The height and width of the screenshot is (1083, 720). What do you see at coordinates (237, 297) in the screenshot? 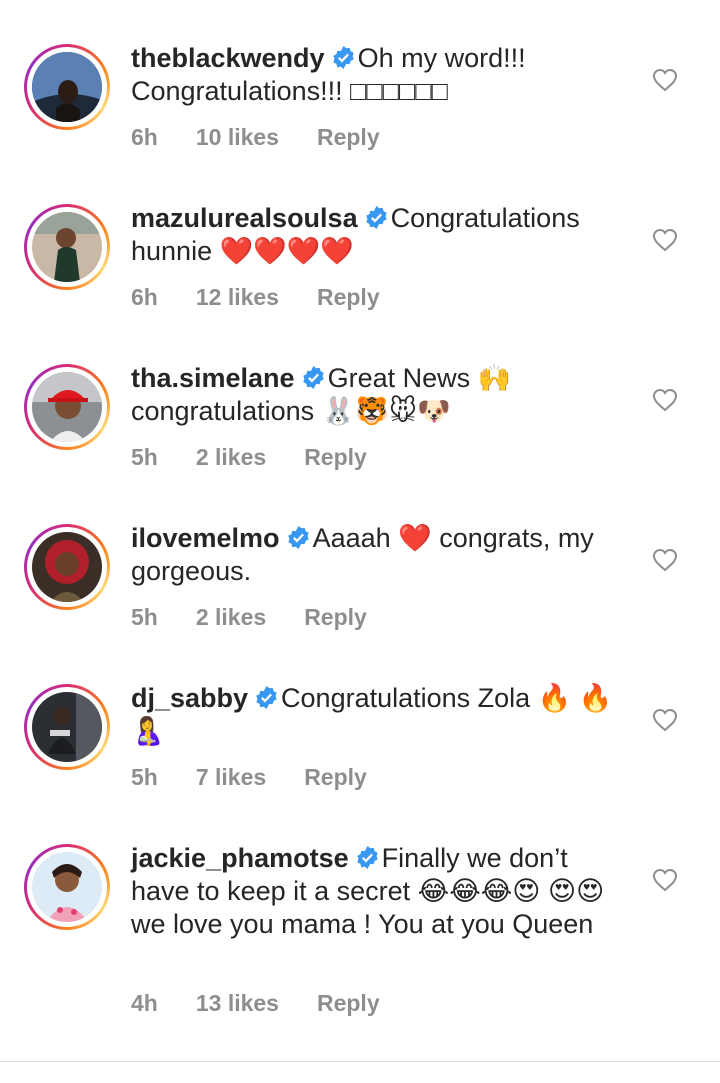
I see `comment-likes: 12 likes` at bounding box center [237, 297].